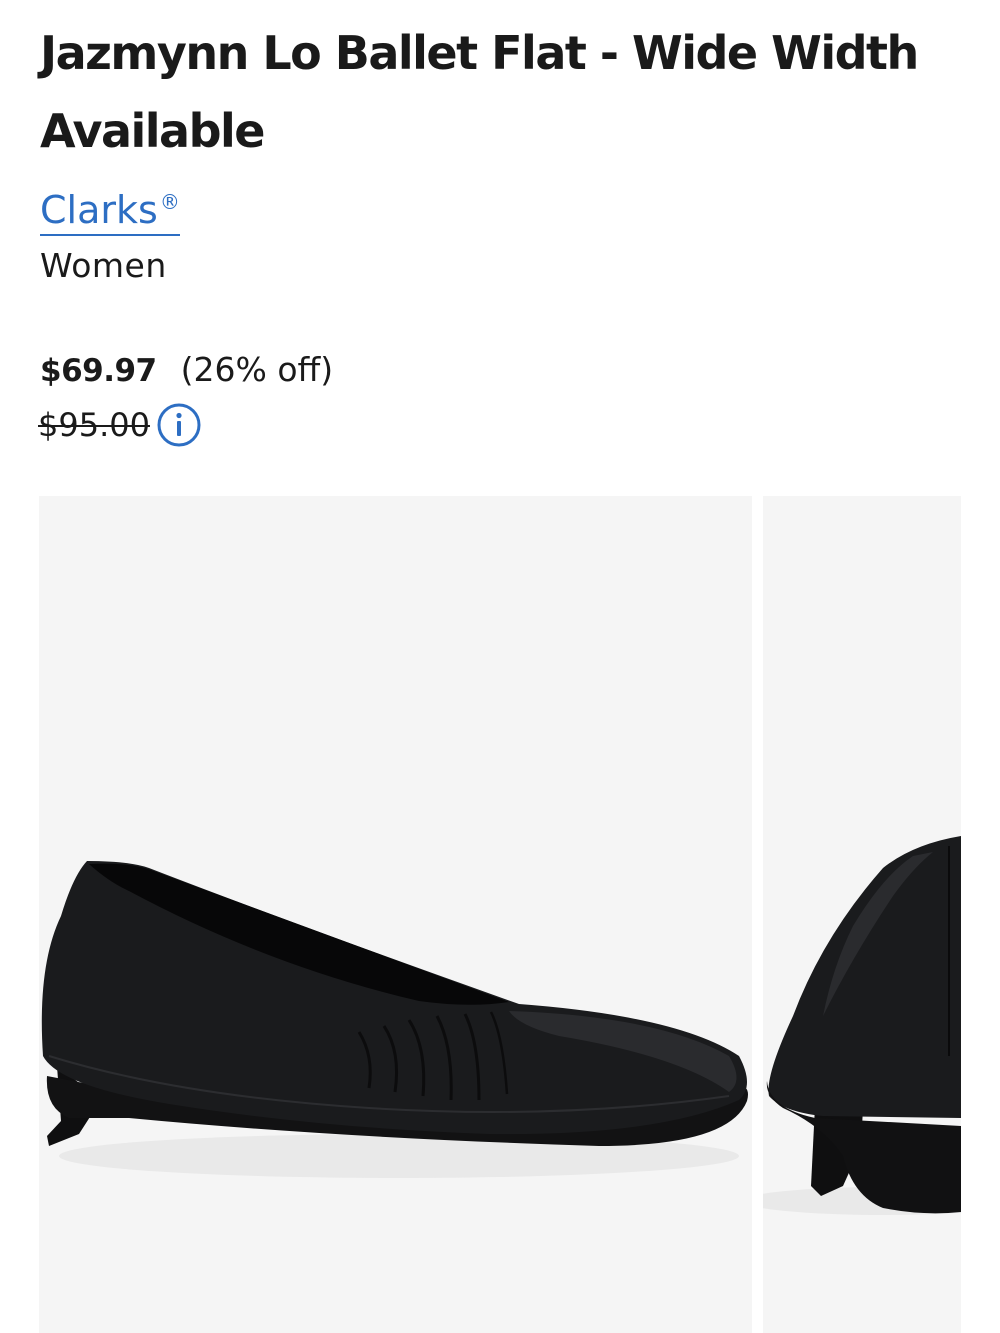 The width and height of the screenshot is (1000, 1333). What do you see at coordinates (179, 425) in the screenshot?
I see `info-icon` at bounding box center [179, 425].